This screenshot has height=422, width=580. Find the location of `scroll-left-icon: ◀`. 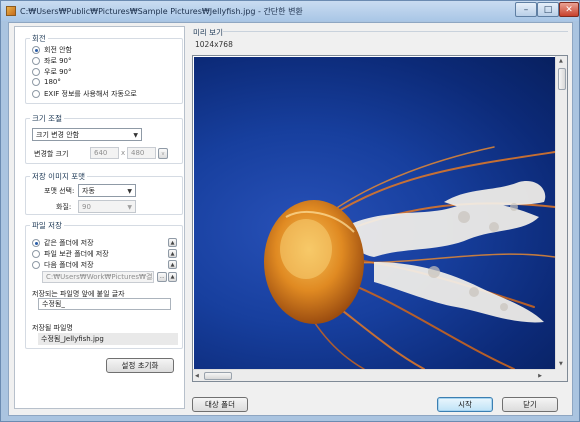

scroll-left-icon: ◀ is located at coordinates (197, 376).